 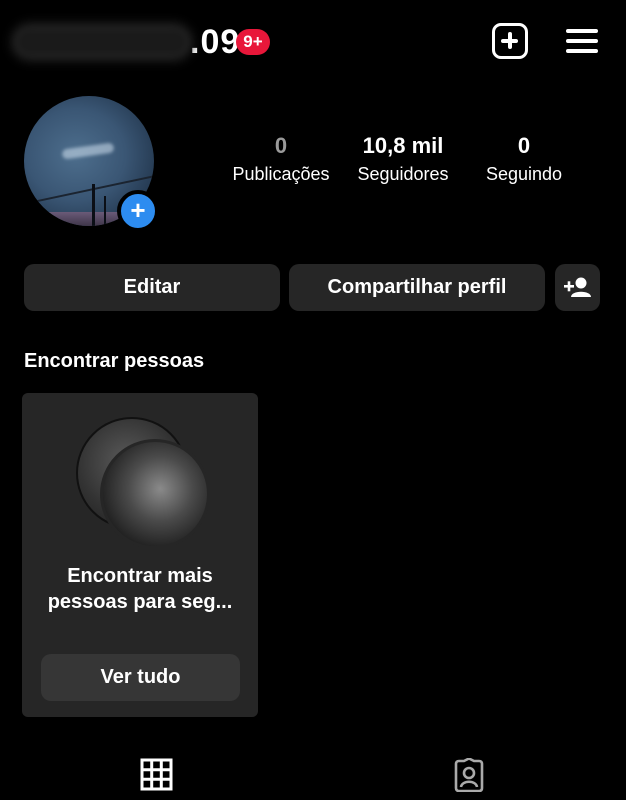 I want to click on plus-square-icon, so click(x=510, y=41).